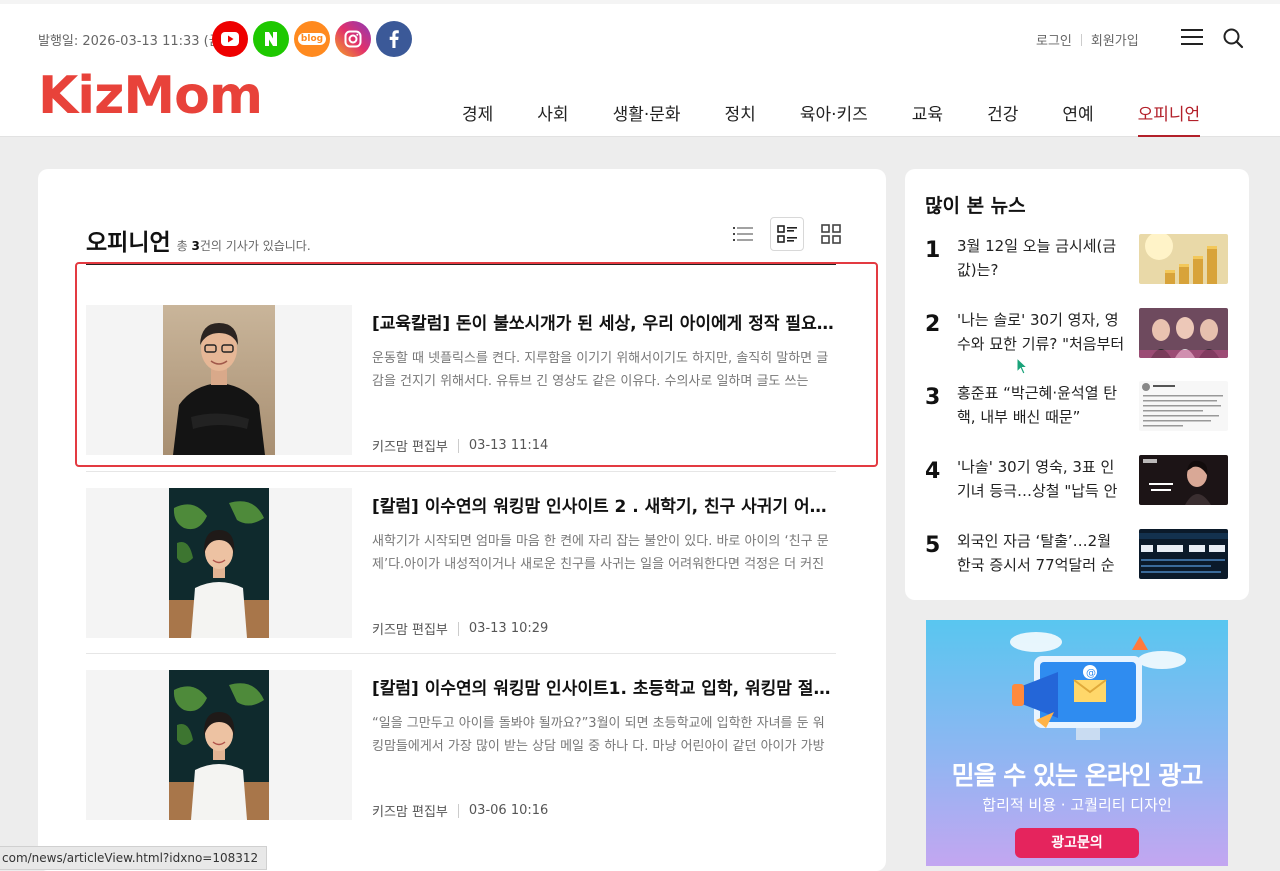  What do you see at coordinates (640, 2) in the screenshot?
I see `top-line` at bounding box center [640, 2].